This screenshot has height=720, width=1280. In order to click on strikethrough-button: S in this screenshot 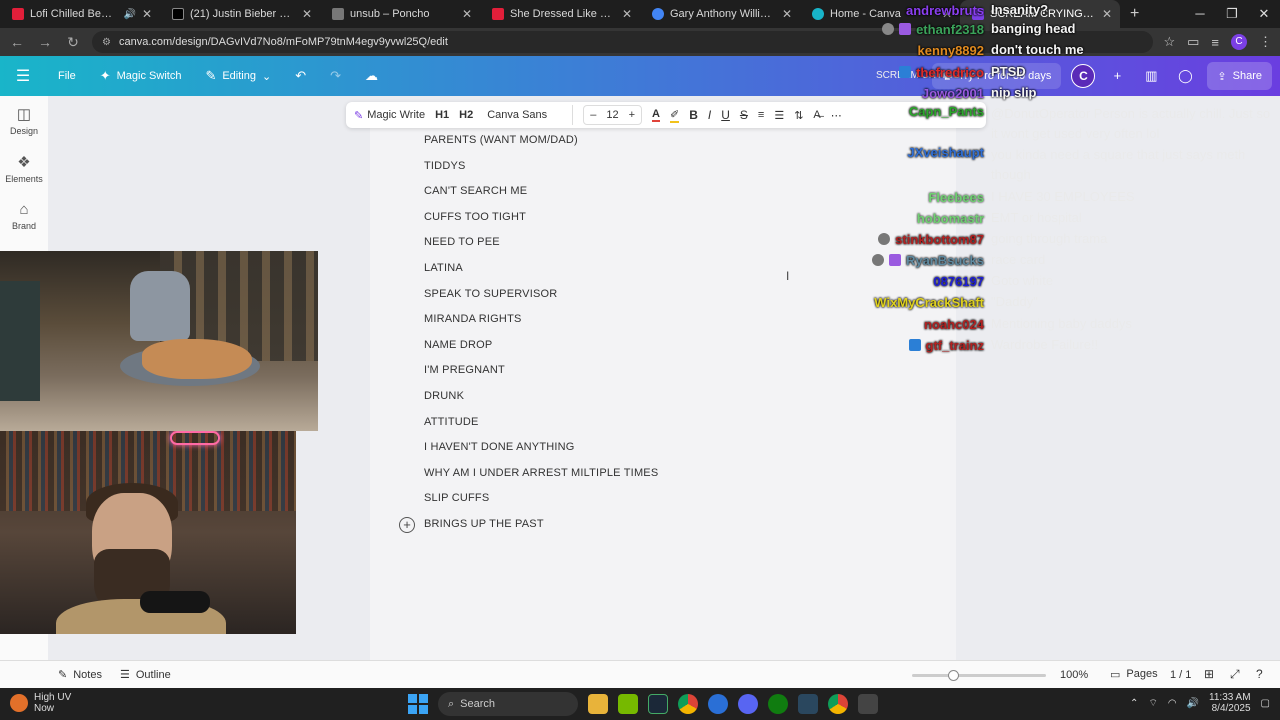, I will do `click(744, 115)`.